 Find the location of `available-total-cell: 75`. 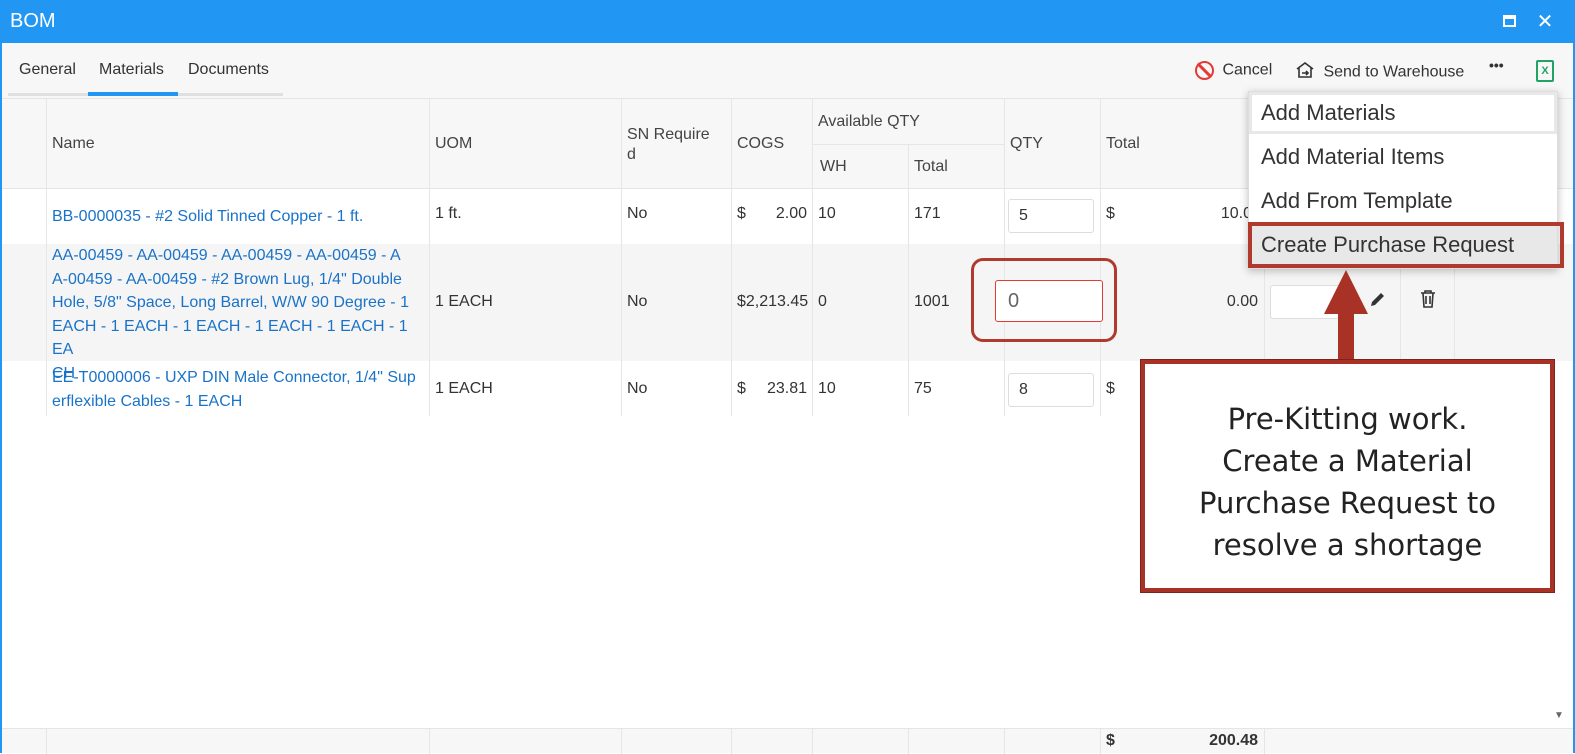

available-total-cell: 75 is located at coordinates (923, 388).